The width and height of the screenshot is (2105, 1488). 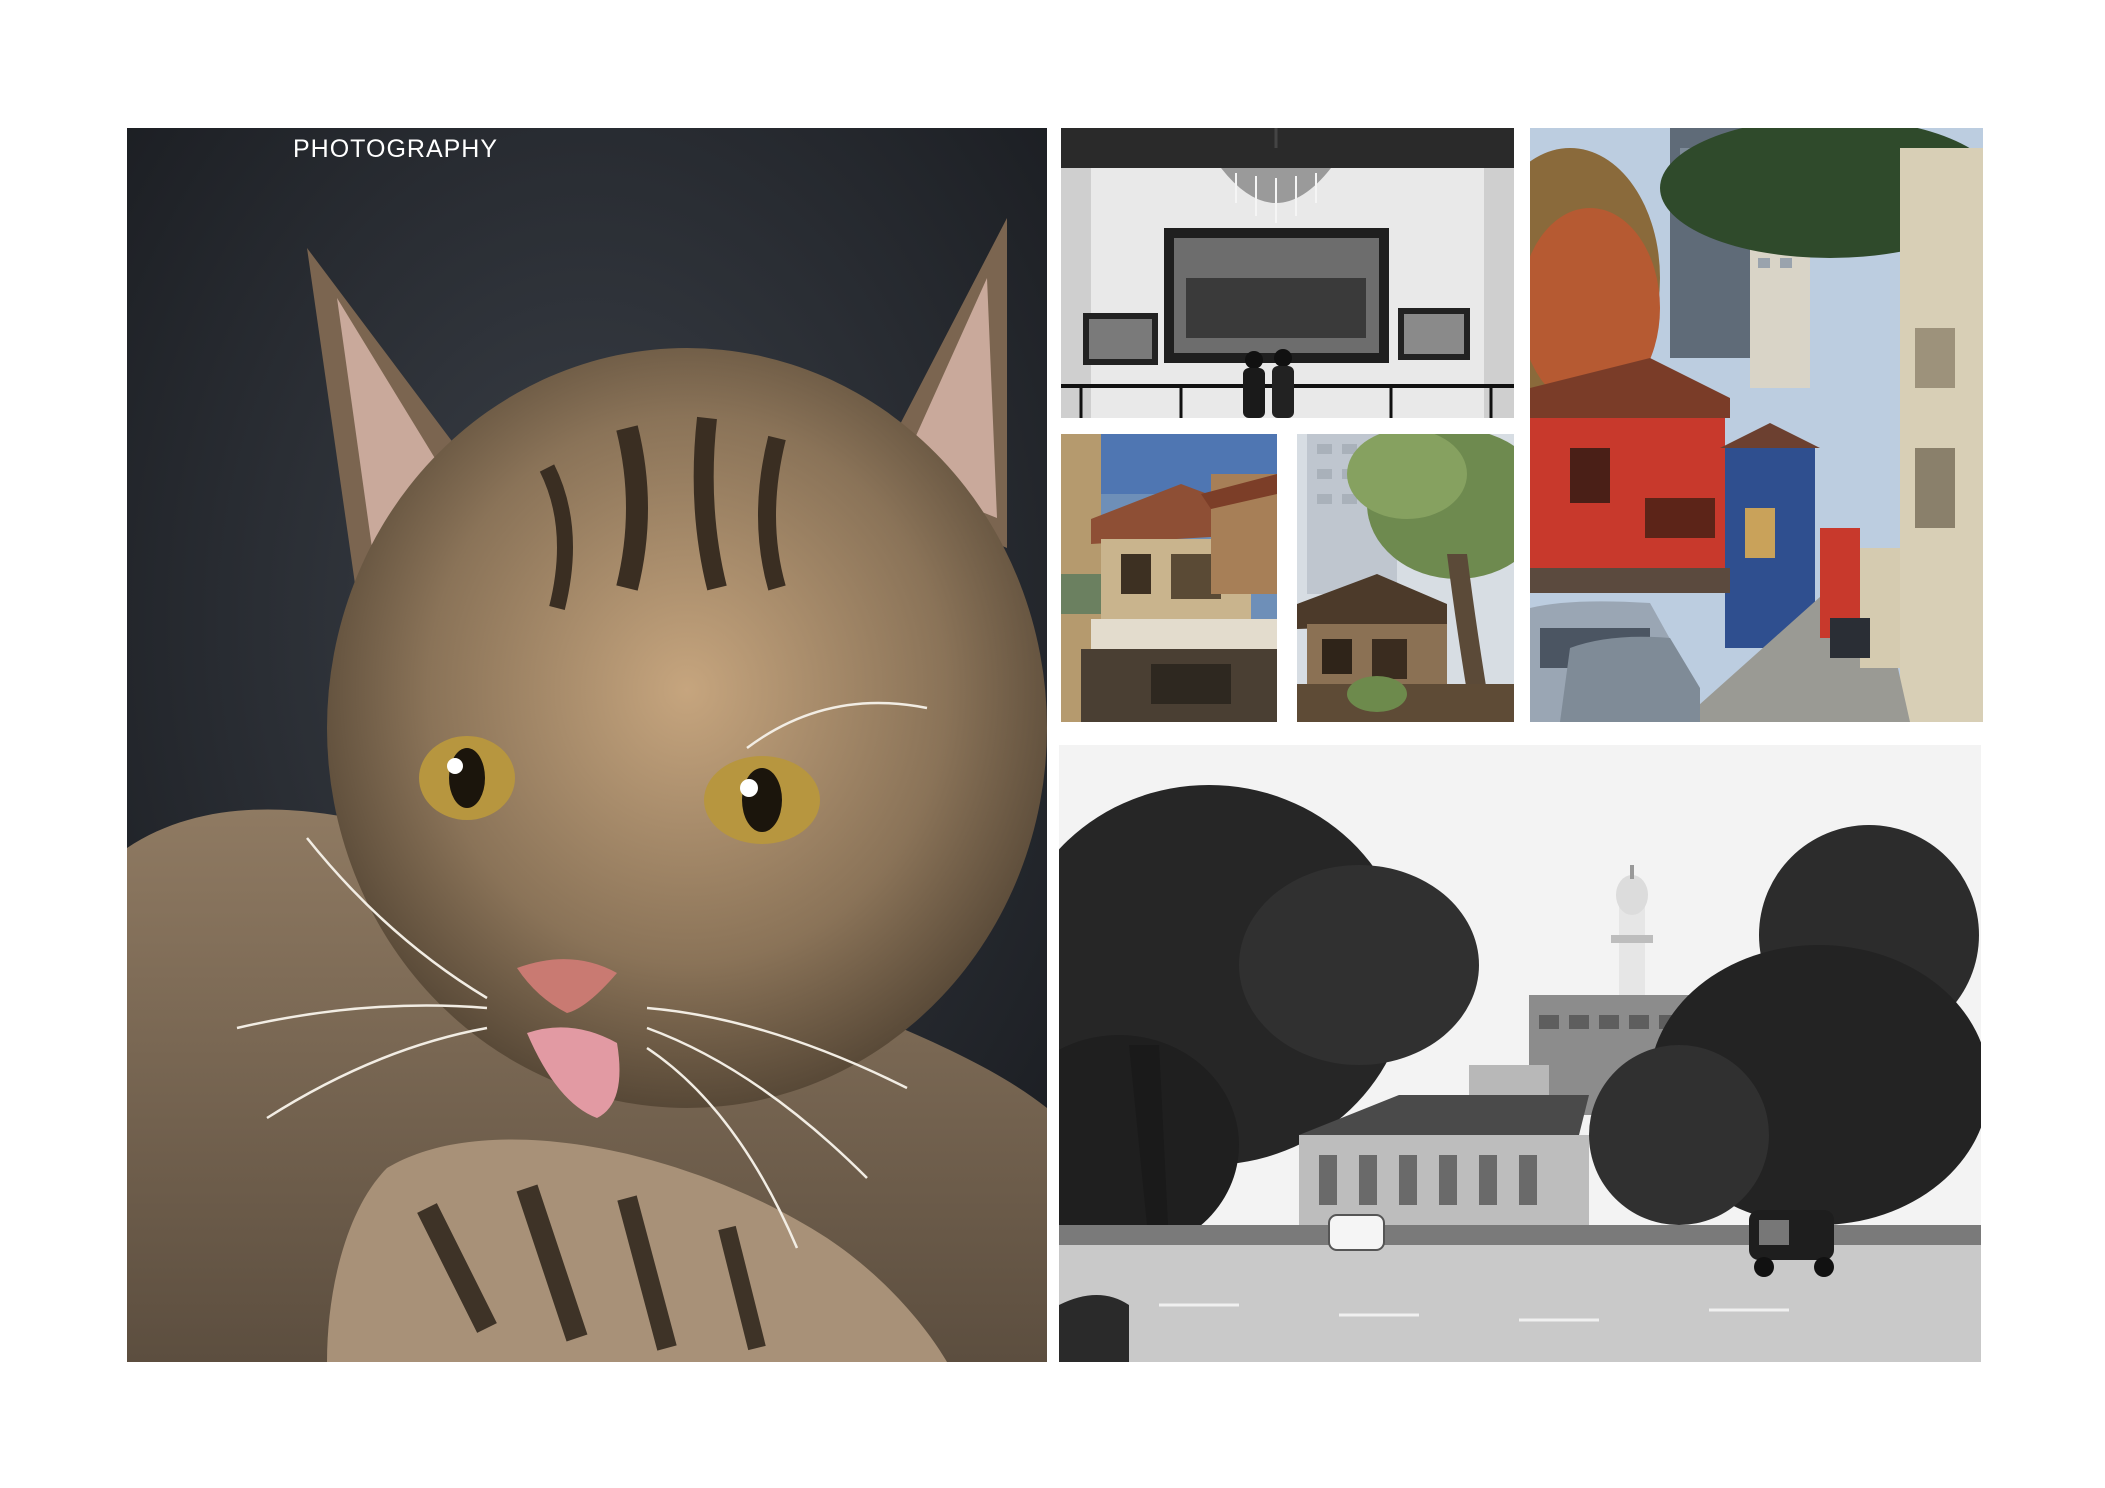 I want to click on tree-houses-photo, so click(x=1405, y=578).